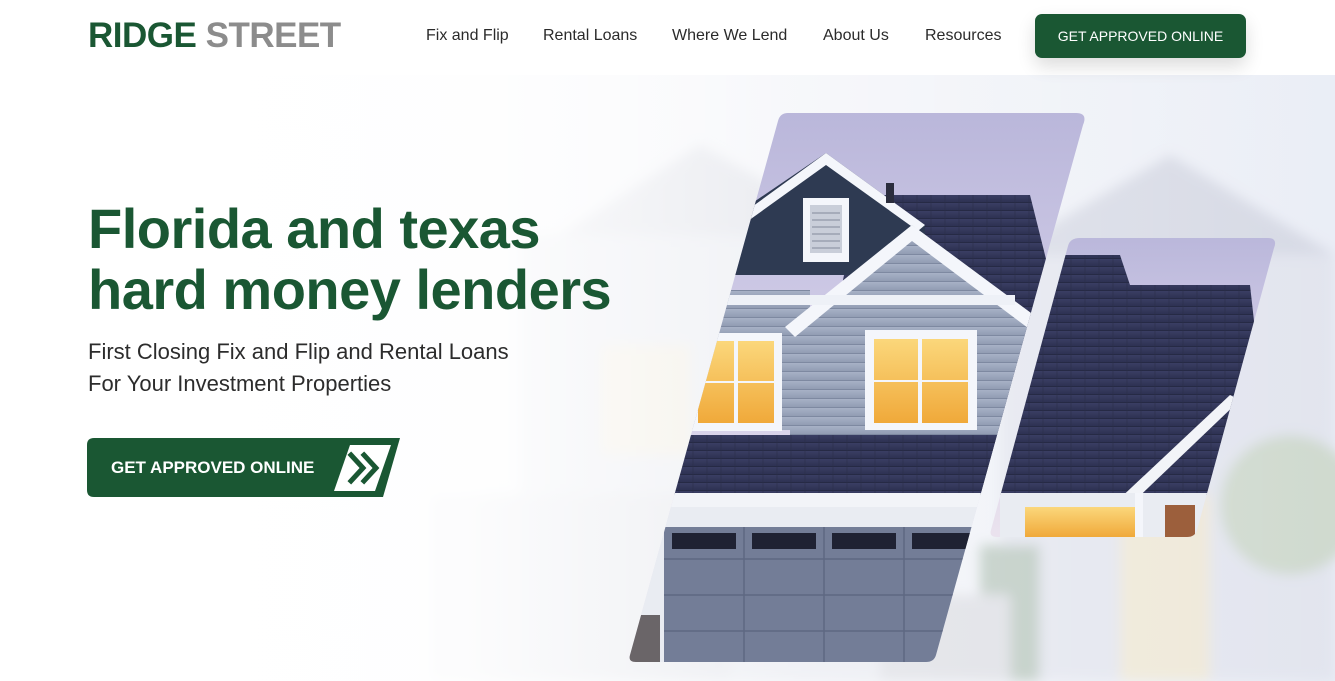 The image size is (1335, 681). Describe the element at coordinates (1140, 36) in the screenshot. I see `header-get-approved-button: GET APPROVED ONLINE` at that location.